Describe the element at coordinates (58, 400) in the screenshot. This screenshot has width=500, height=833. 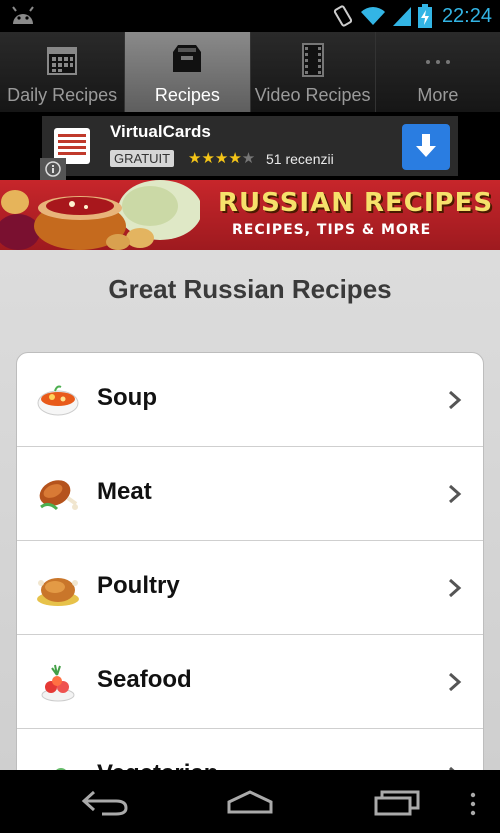
I see `soup-bowl-icon` at that location.